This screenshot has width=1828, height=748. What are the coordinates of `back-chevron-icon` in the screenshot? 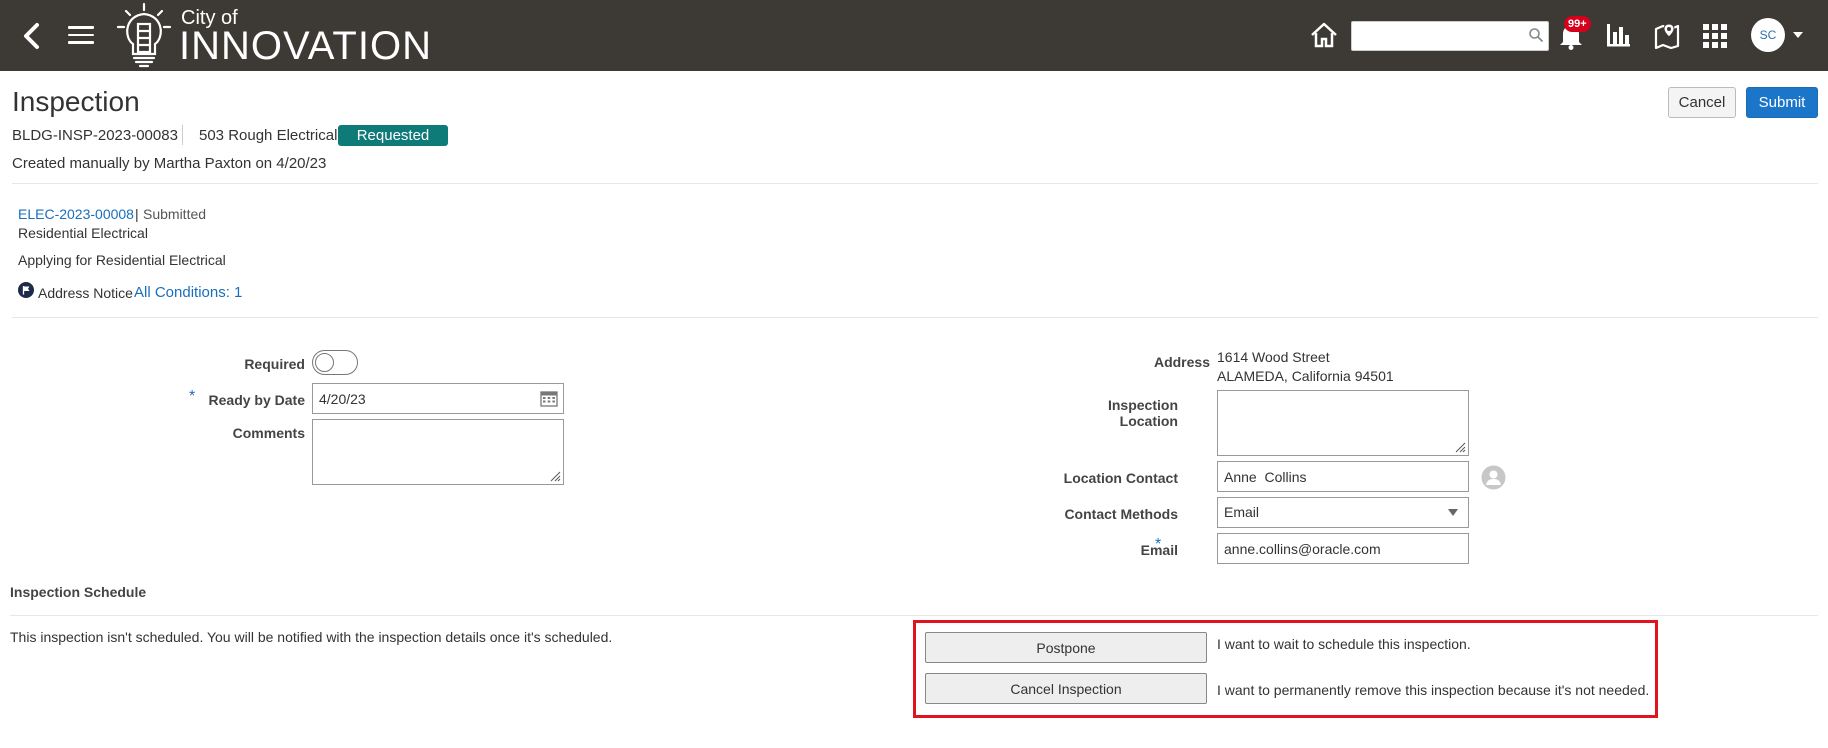 It's located at (31, 36).